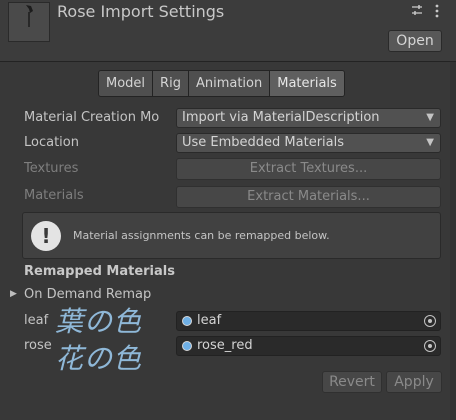 This screenshot has width=456, height=420. I want to click on kebab-icon, so click(437, 12).